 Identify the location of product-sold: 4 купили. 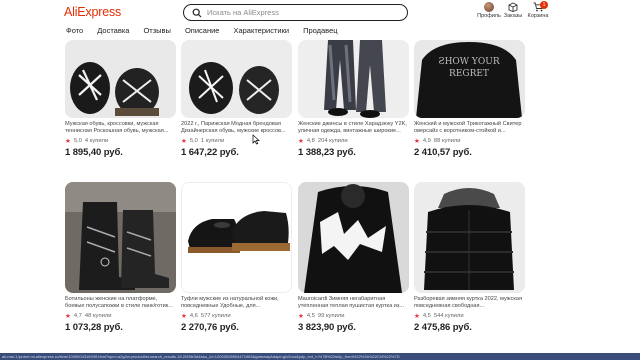
(96, 141).